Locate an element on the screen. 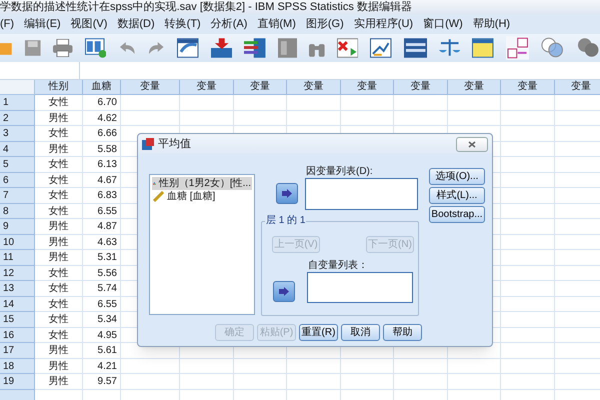 Image resolution: width=600 pixels, height=400 pixels. columns-icon is located at coordinates (255, 48).